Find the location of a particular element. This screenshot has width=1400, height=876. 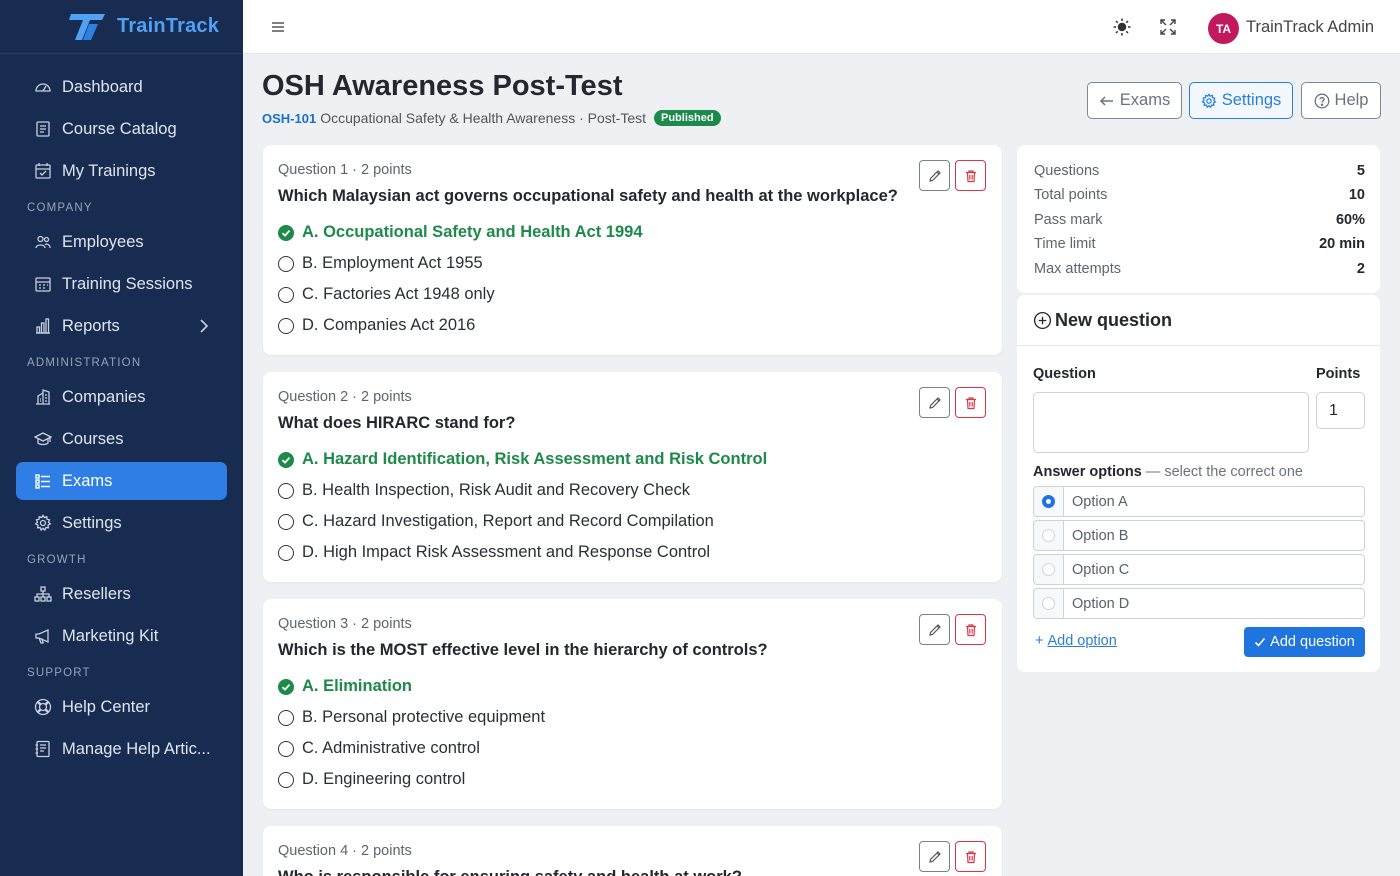

sidebar-item-label: Reports is located at coordinates (91, 325).